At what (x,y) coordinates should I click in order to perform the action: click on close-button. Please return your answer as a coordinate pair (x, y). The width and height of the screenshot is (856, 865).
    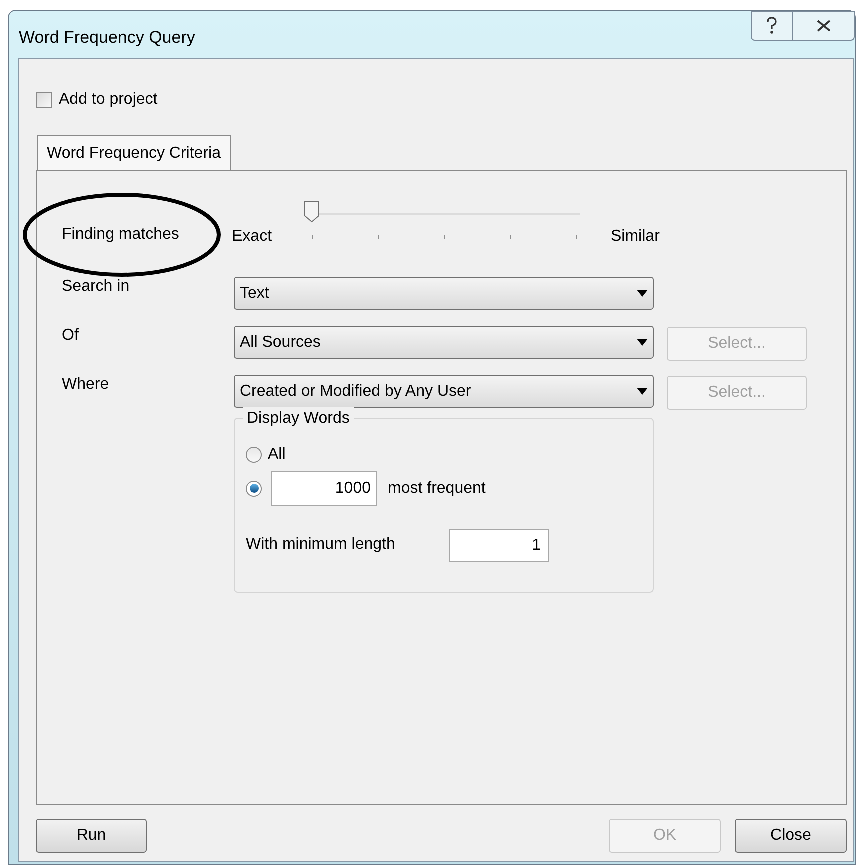
    Looking at the image, I should click on (824, 26).